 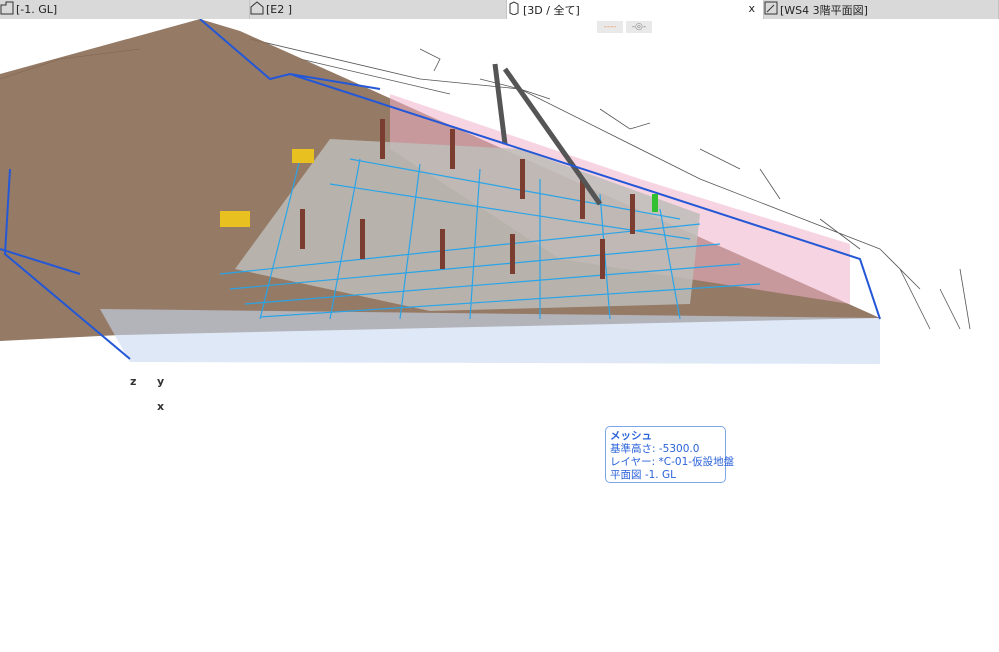 What do you see at coordinates (881, 9) in the screenshot?
I see `tab-worksheet-ws4: [WS4 3階平面図]` at bounding box center [881, 9].